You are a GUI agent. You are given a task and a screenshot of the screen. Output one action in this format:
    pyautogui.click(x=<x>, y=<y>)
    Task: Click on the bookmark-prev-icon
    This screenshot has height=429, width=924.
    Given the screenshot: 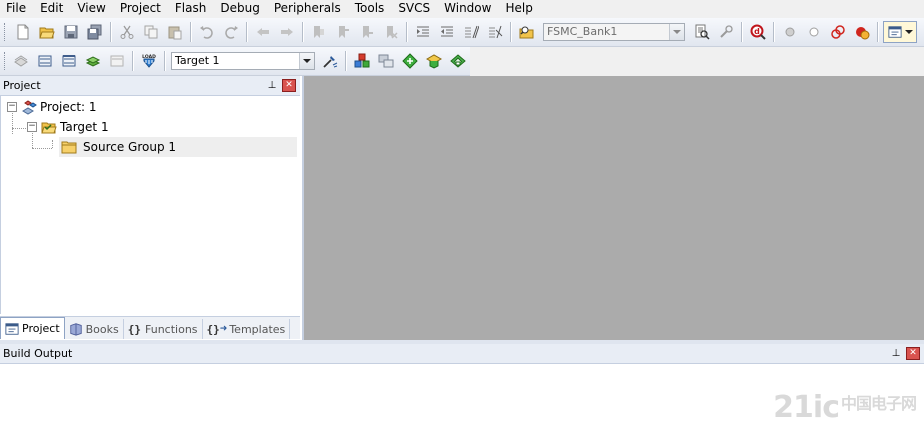 What is the action you would take?
    pyautogui.click(x=343, y=32)
    